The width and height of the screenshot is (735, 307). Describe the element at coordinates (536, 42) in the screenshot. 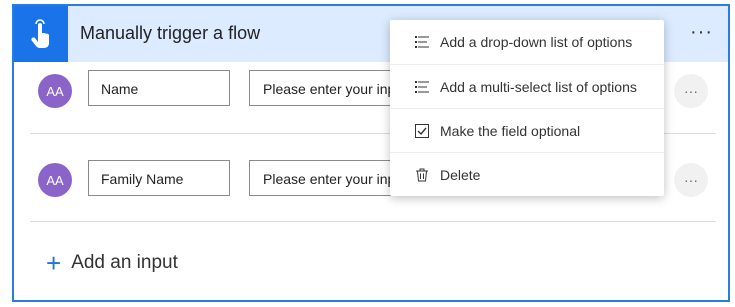

I see `menu-item-label: Add a drop-down list of options` at that location.